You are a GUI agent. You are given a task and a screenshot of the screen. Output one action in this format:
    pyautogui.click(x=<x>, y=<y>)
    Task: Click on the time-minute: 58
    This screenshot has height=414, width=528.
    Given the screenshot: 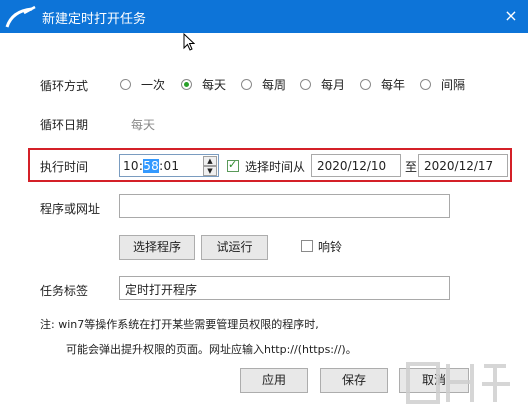 What is the action you would take?
    pyautogui.click(x=151, y=166)
    